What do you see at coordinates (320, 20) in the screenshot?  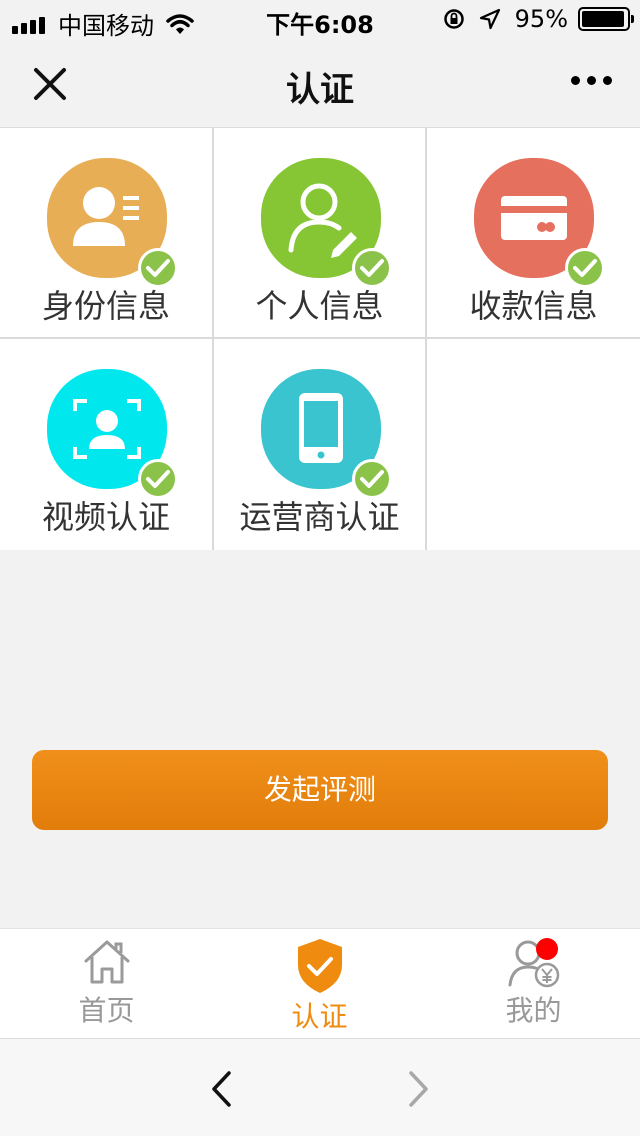 I see `status-bar: 中国移动 下午6:08 95%` at bounding box center [320, 20].